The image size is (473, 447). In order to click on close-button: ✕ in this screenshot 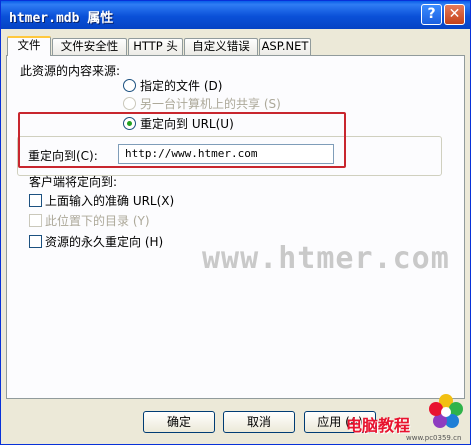, I will do `click(454, 14)`.